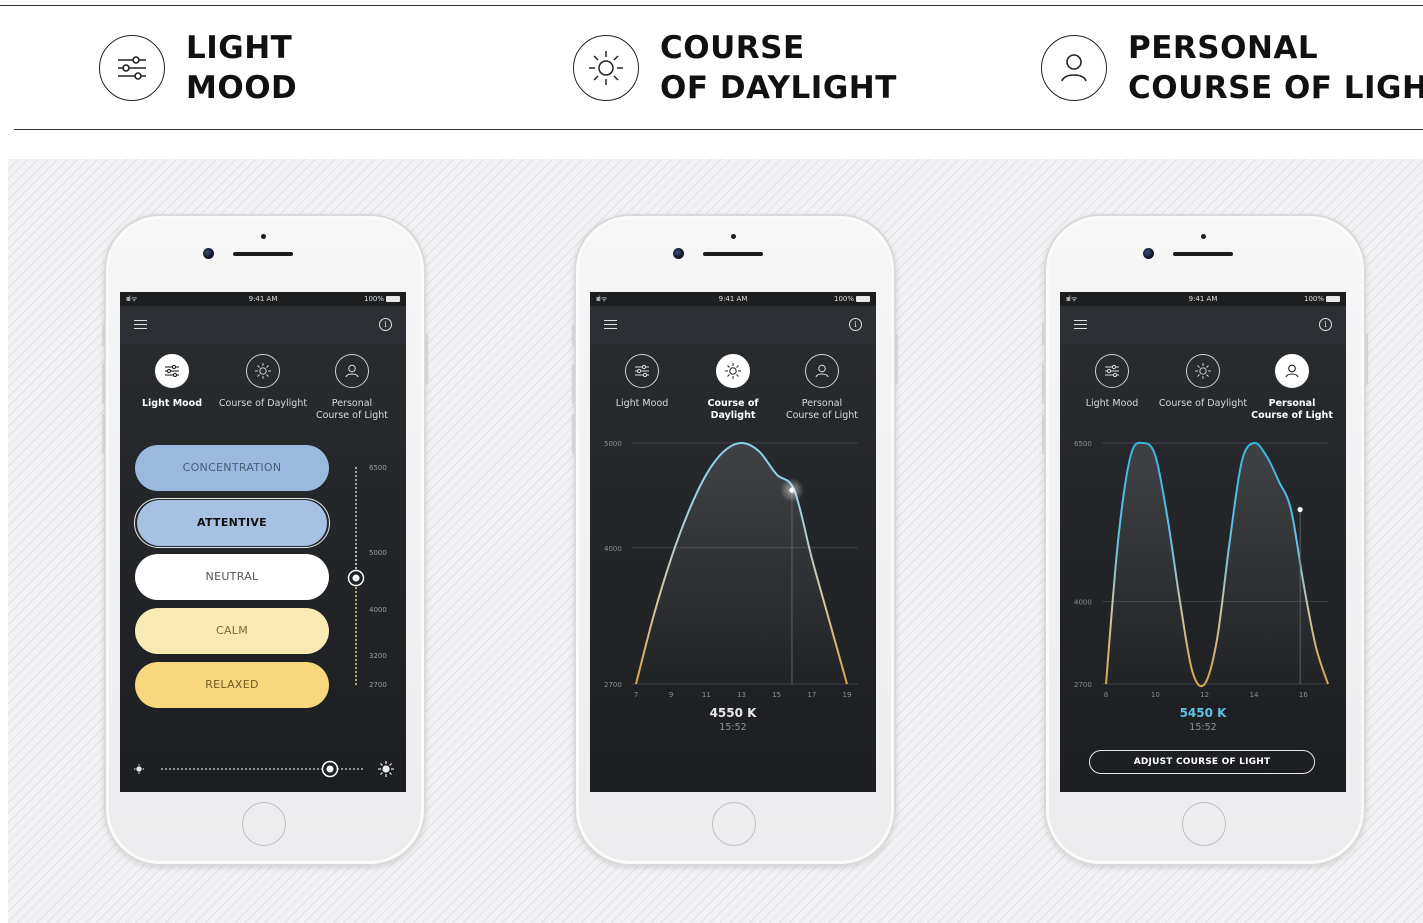 The width and height of the screenshot is (1423, 923). What do you see at coordinates (613, 549) in the screenshot?
I see `y-tick-label: 4000` at bounding box center [613, 549].